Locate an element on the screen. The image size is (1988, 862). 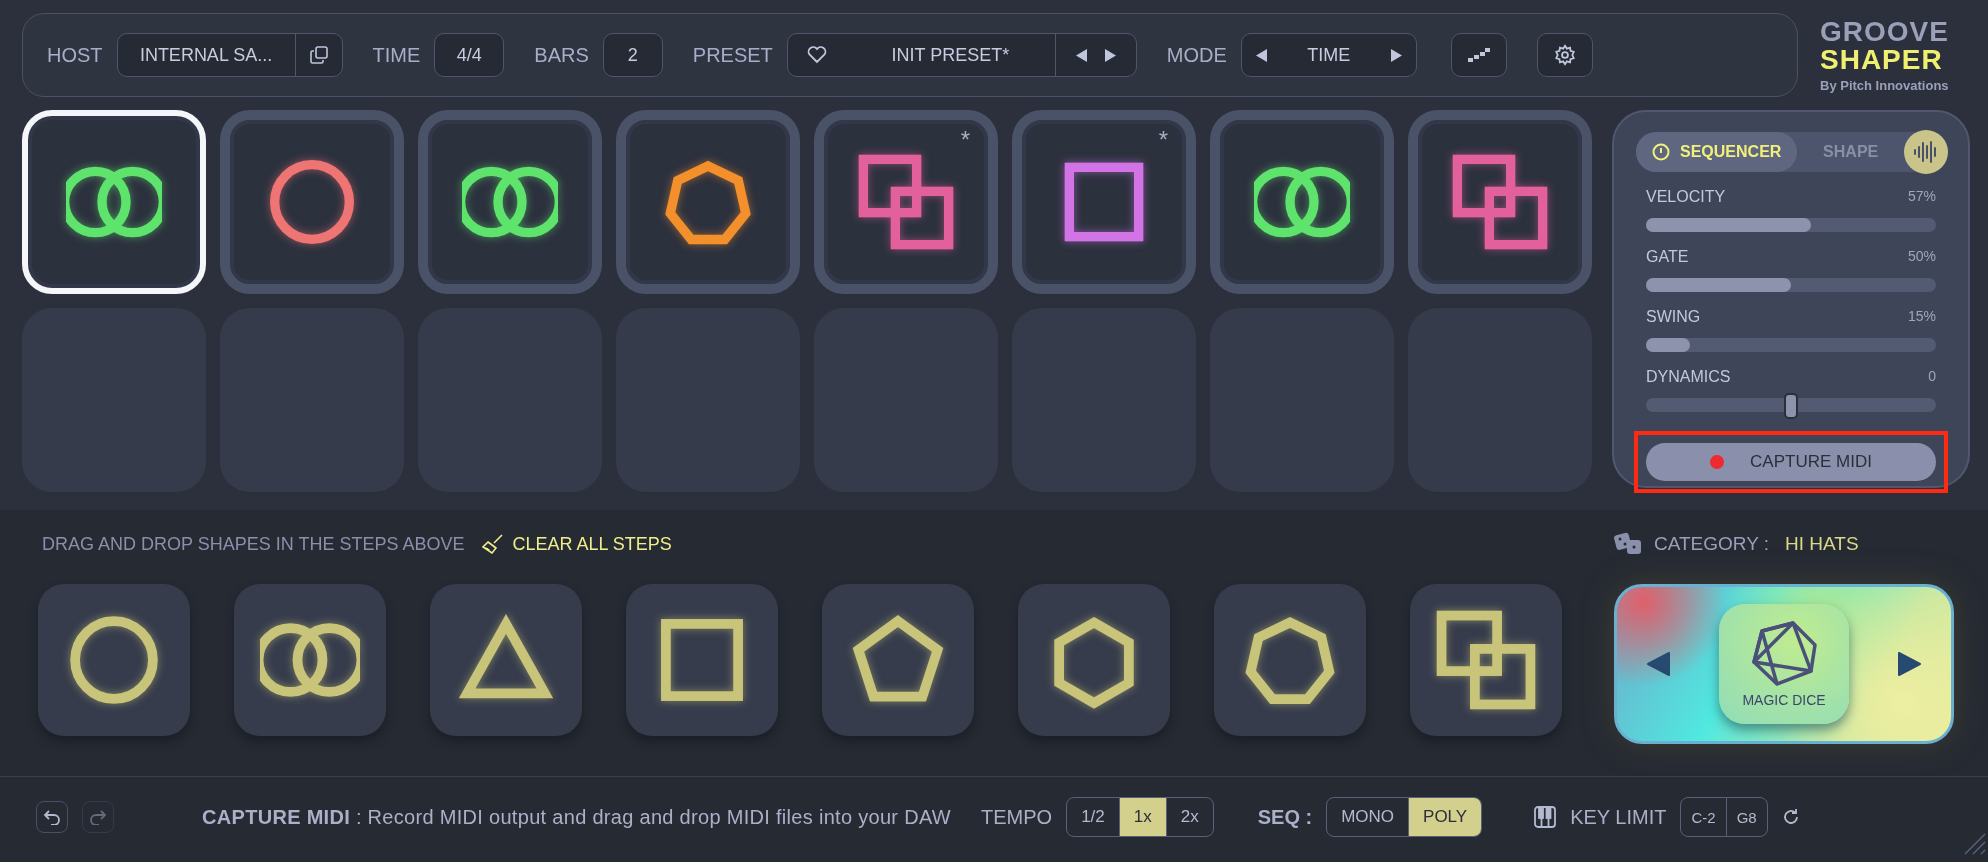
slider-label: VELOCITY is located at coordinates (1686, 197).